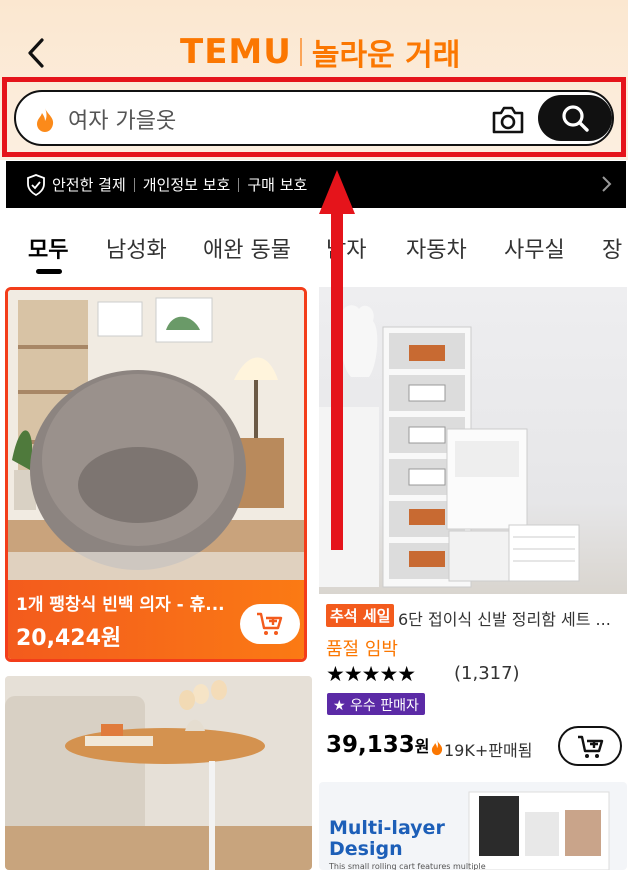 This screenshot has width=628, height=870. Describe the element at coordinates (48, 248) in the screenshot. I see `tab-all: 모두` at that location.